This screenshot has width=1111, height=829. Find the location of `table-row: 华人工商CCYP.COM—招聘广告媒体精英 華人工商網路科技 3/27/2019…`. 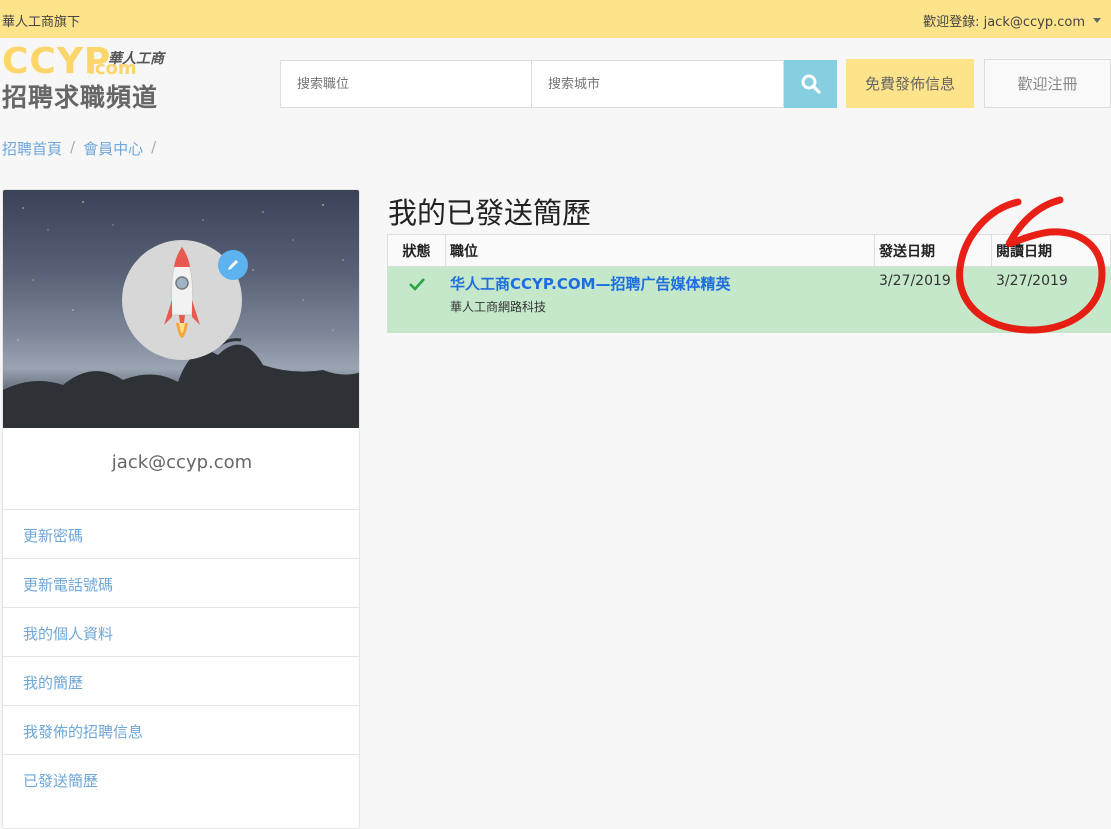

table-row: 华人工商CCYP.COM—招聘广告媒体精英 華人工商網路科技 3/27/2019… is located at coordinates (749, 299).